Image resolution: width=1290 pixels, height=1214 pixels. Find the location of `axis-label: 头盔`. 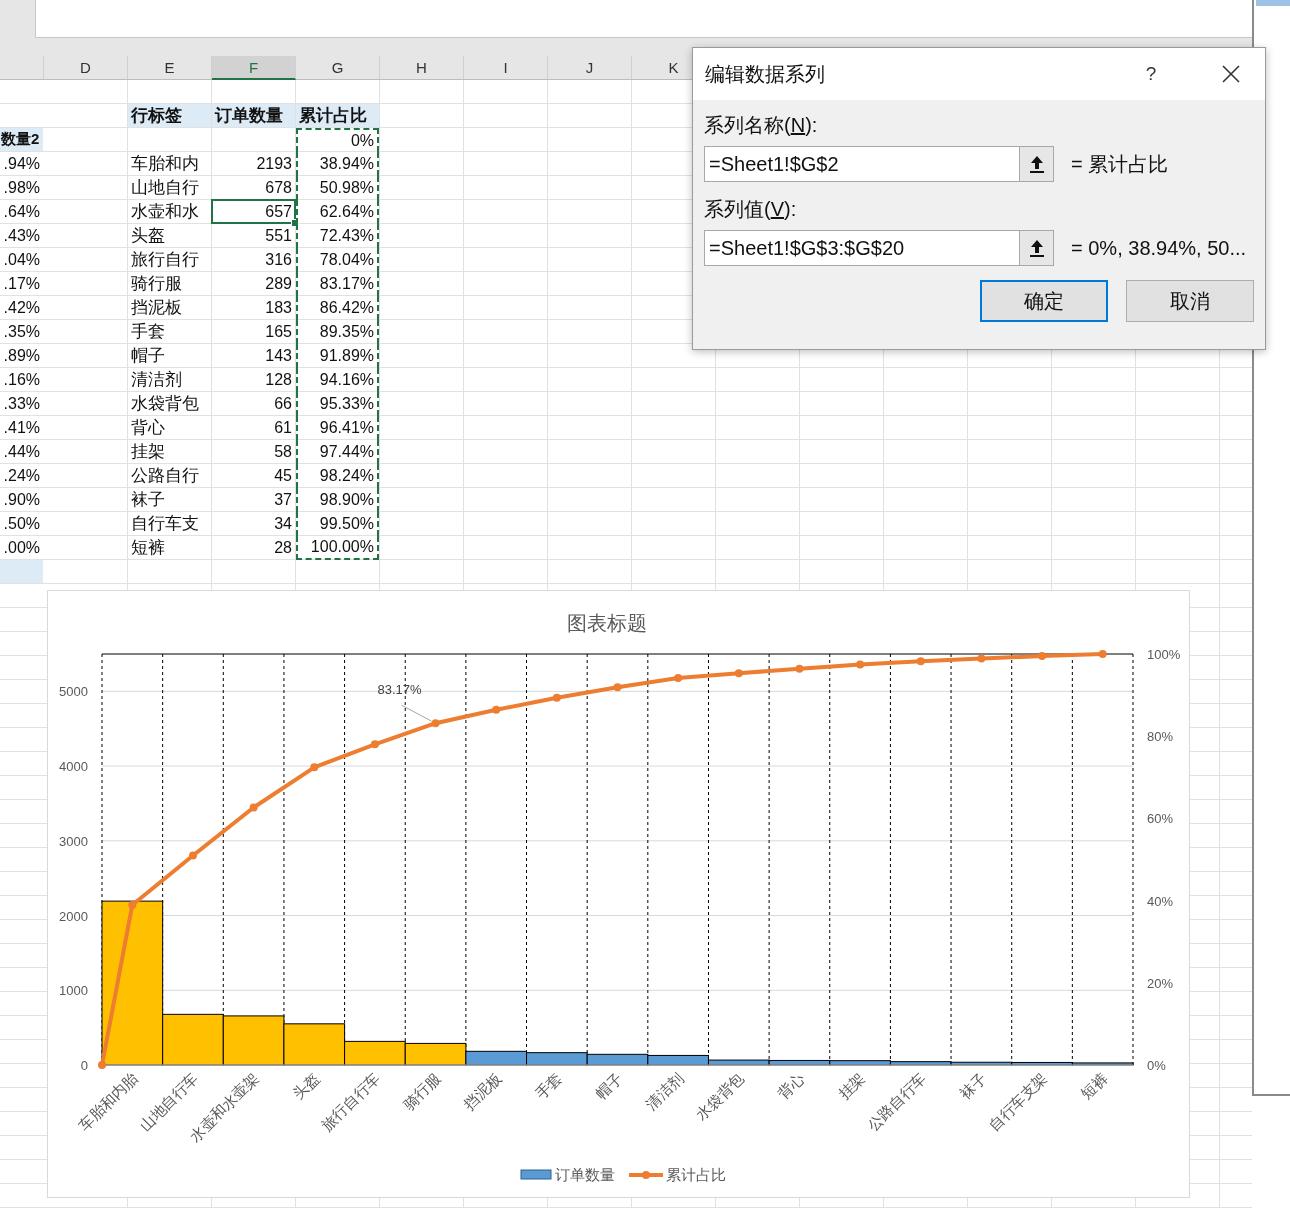

axis-label: 头盔 is located at coordinates (306, 1086).